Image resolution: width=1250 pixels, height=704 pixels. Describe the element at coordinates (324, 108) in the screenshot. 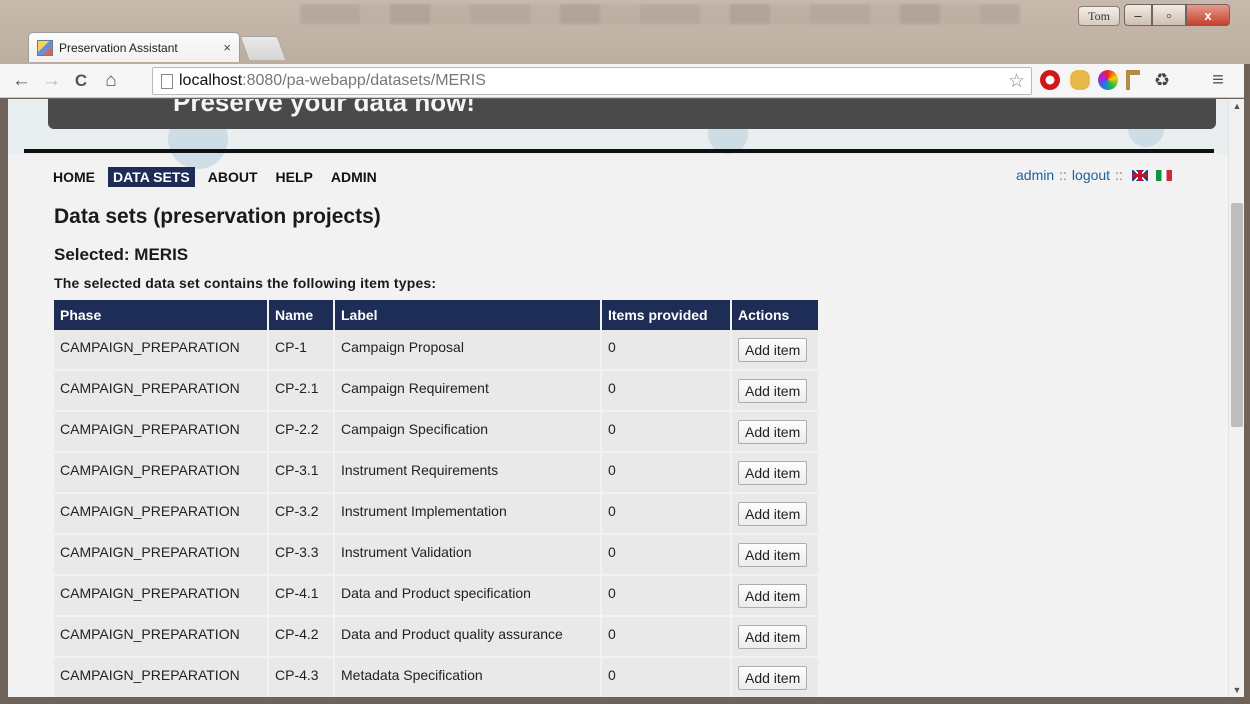

I see `banner-title: Preserve your data now!` at that location.